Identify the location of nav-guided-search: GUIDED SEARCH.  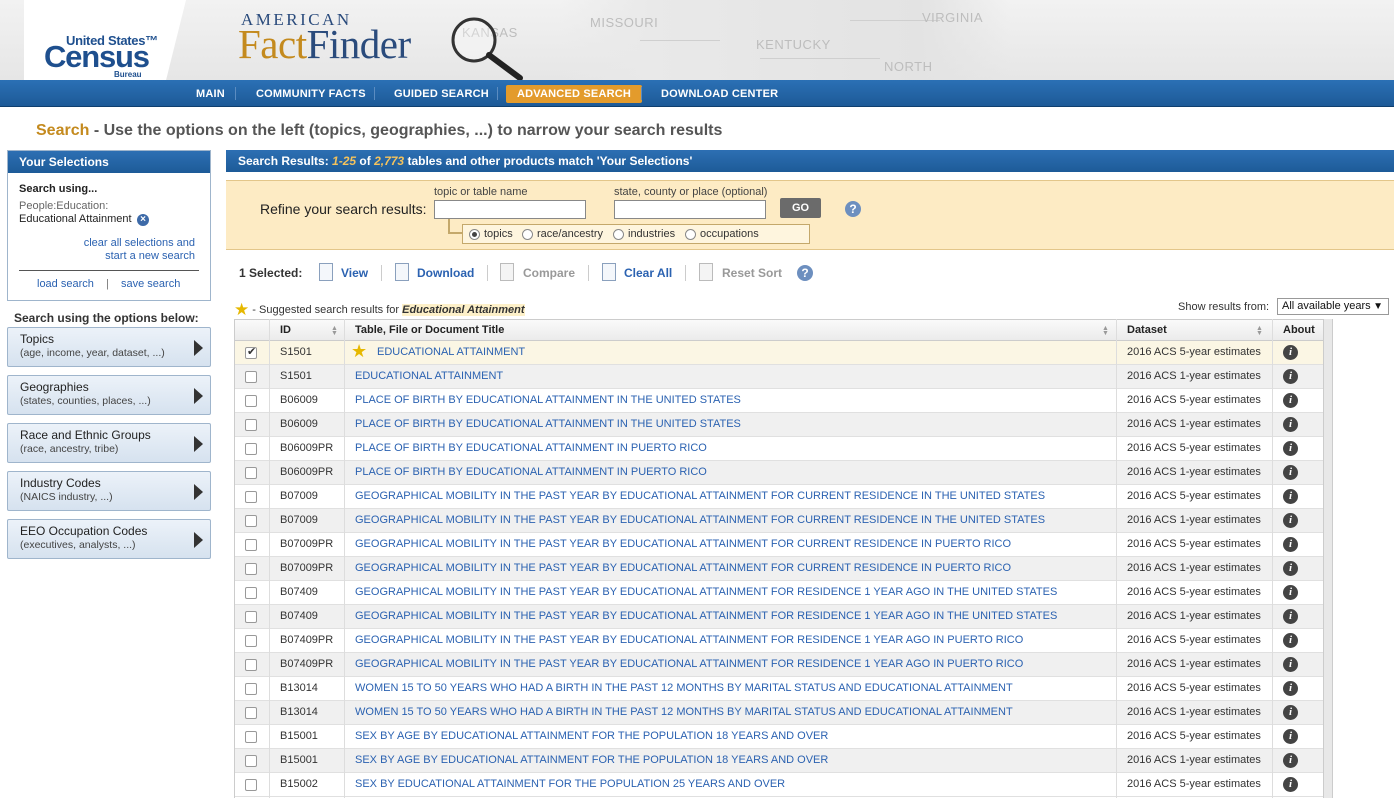
(441, 94).